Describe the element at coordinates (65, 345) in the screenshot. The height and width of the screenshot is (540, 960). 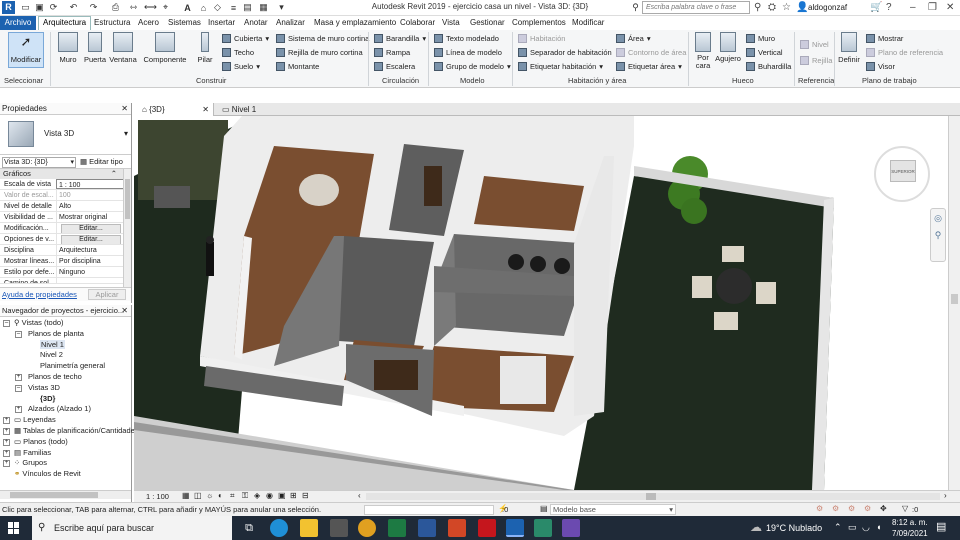
I see `tree-item-nivel-1: Nivel 1` at that location.